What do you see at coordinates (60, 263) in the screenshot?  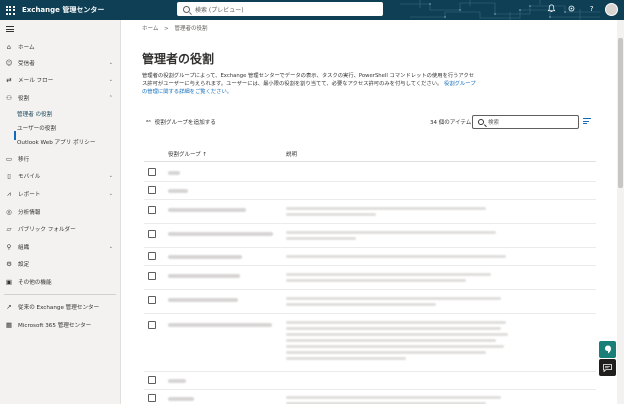 I see `sidebar-item-settings: ⚙ 設定` at bounding box center [60, 263].